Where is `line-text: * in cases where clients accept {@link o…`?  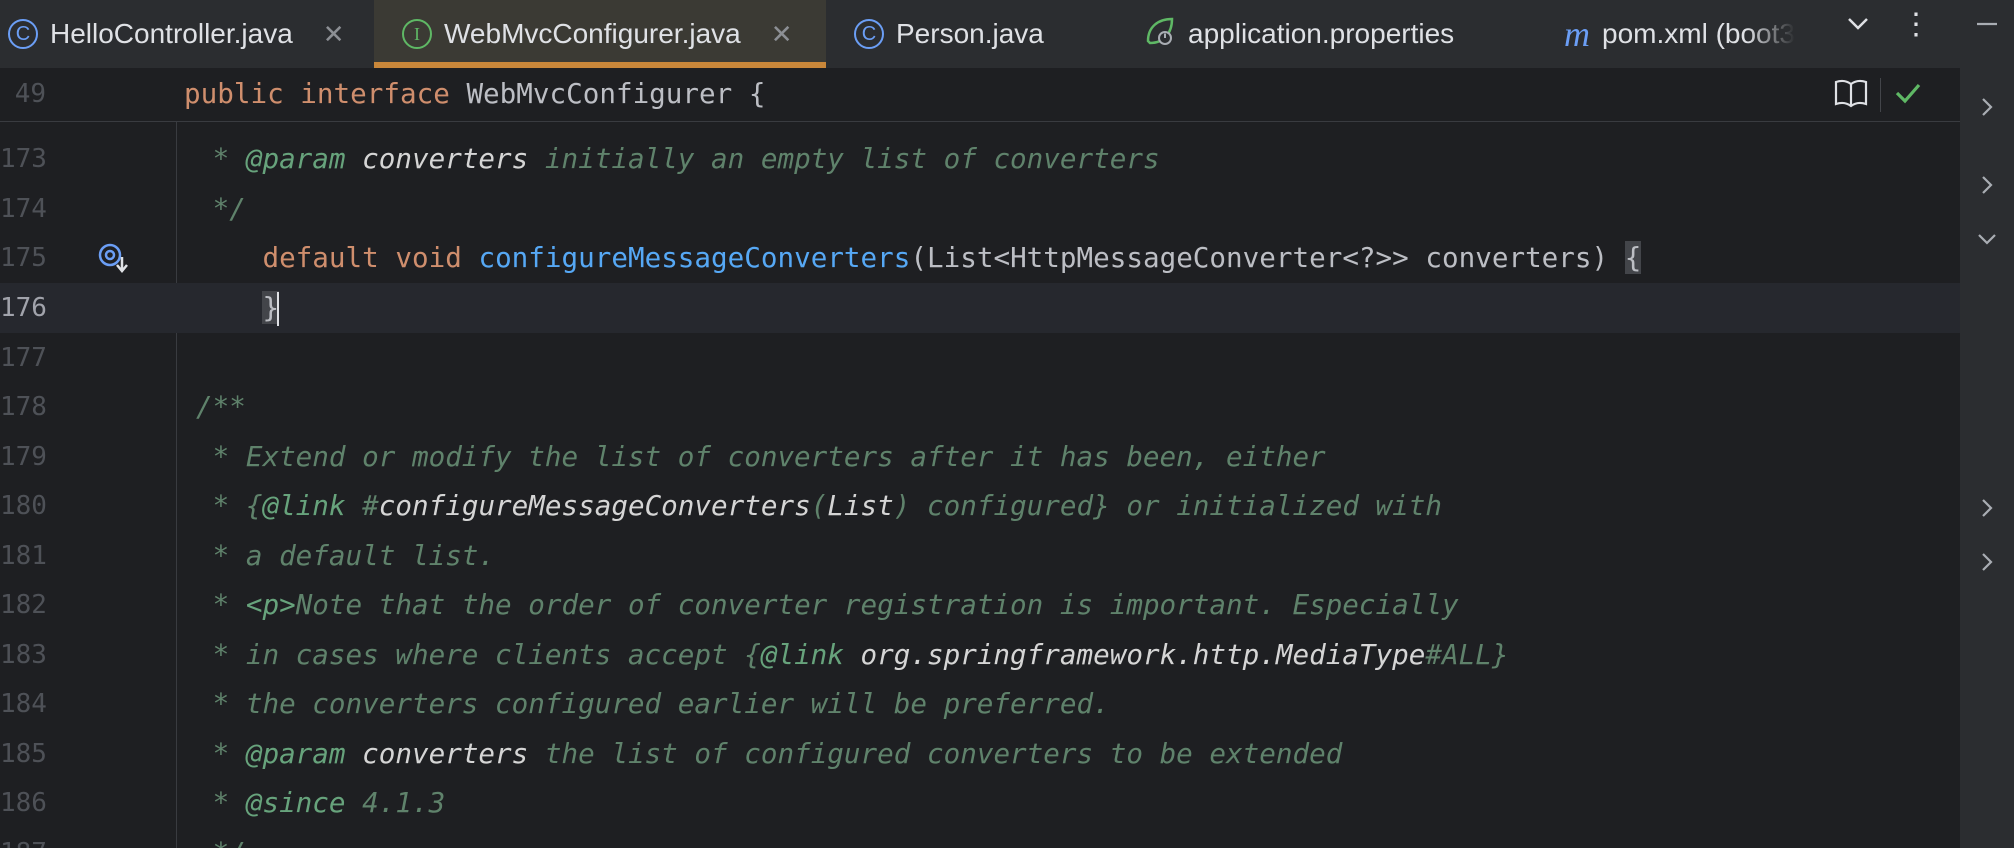
line-text: * in cases where clients accept {@link o… is located at coordinates (852, 654).